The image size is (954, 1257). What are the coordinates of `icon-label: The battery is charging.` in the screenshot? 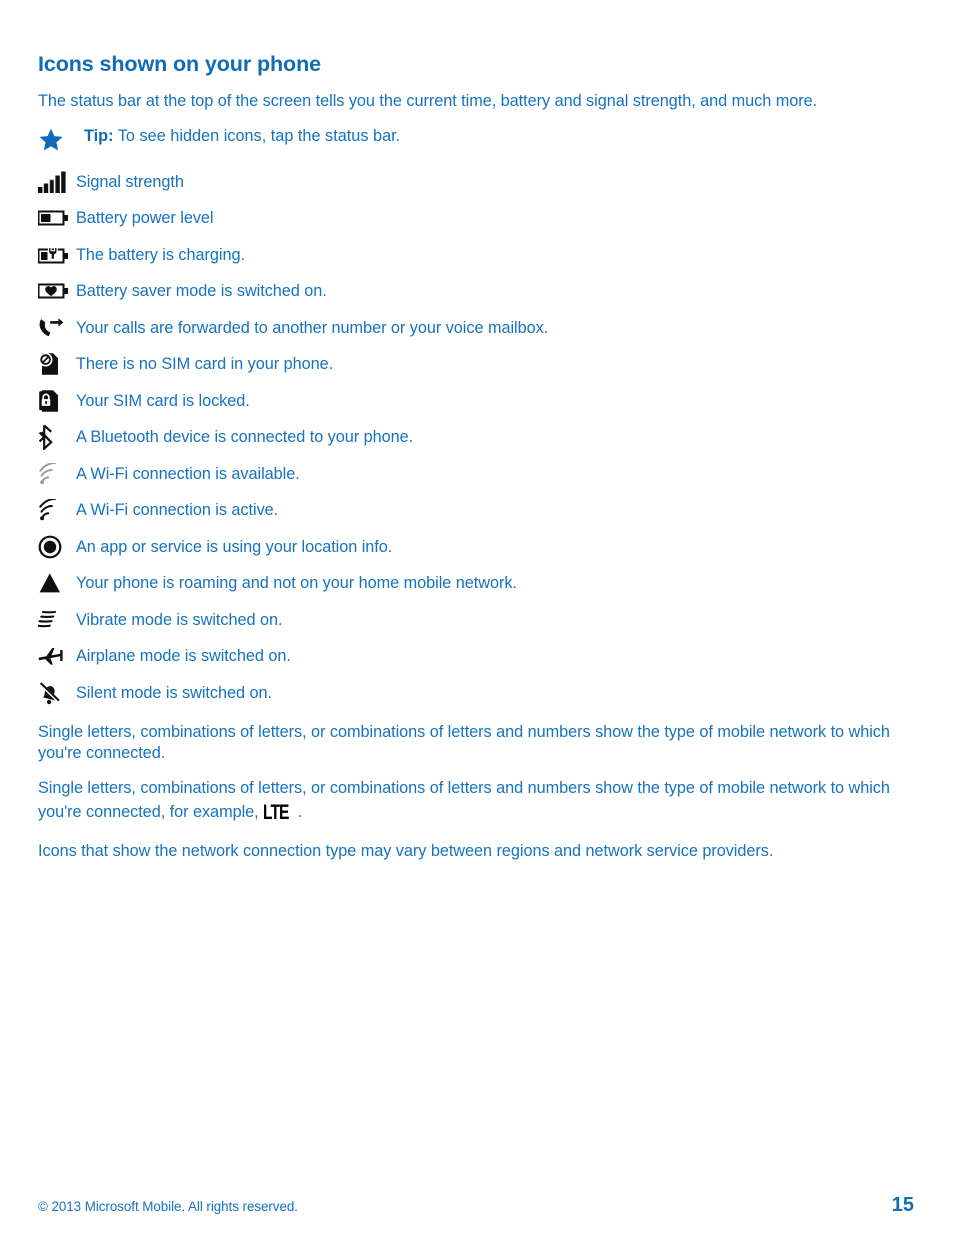 It's located at (160, 254).